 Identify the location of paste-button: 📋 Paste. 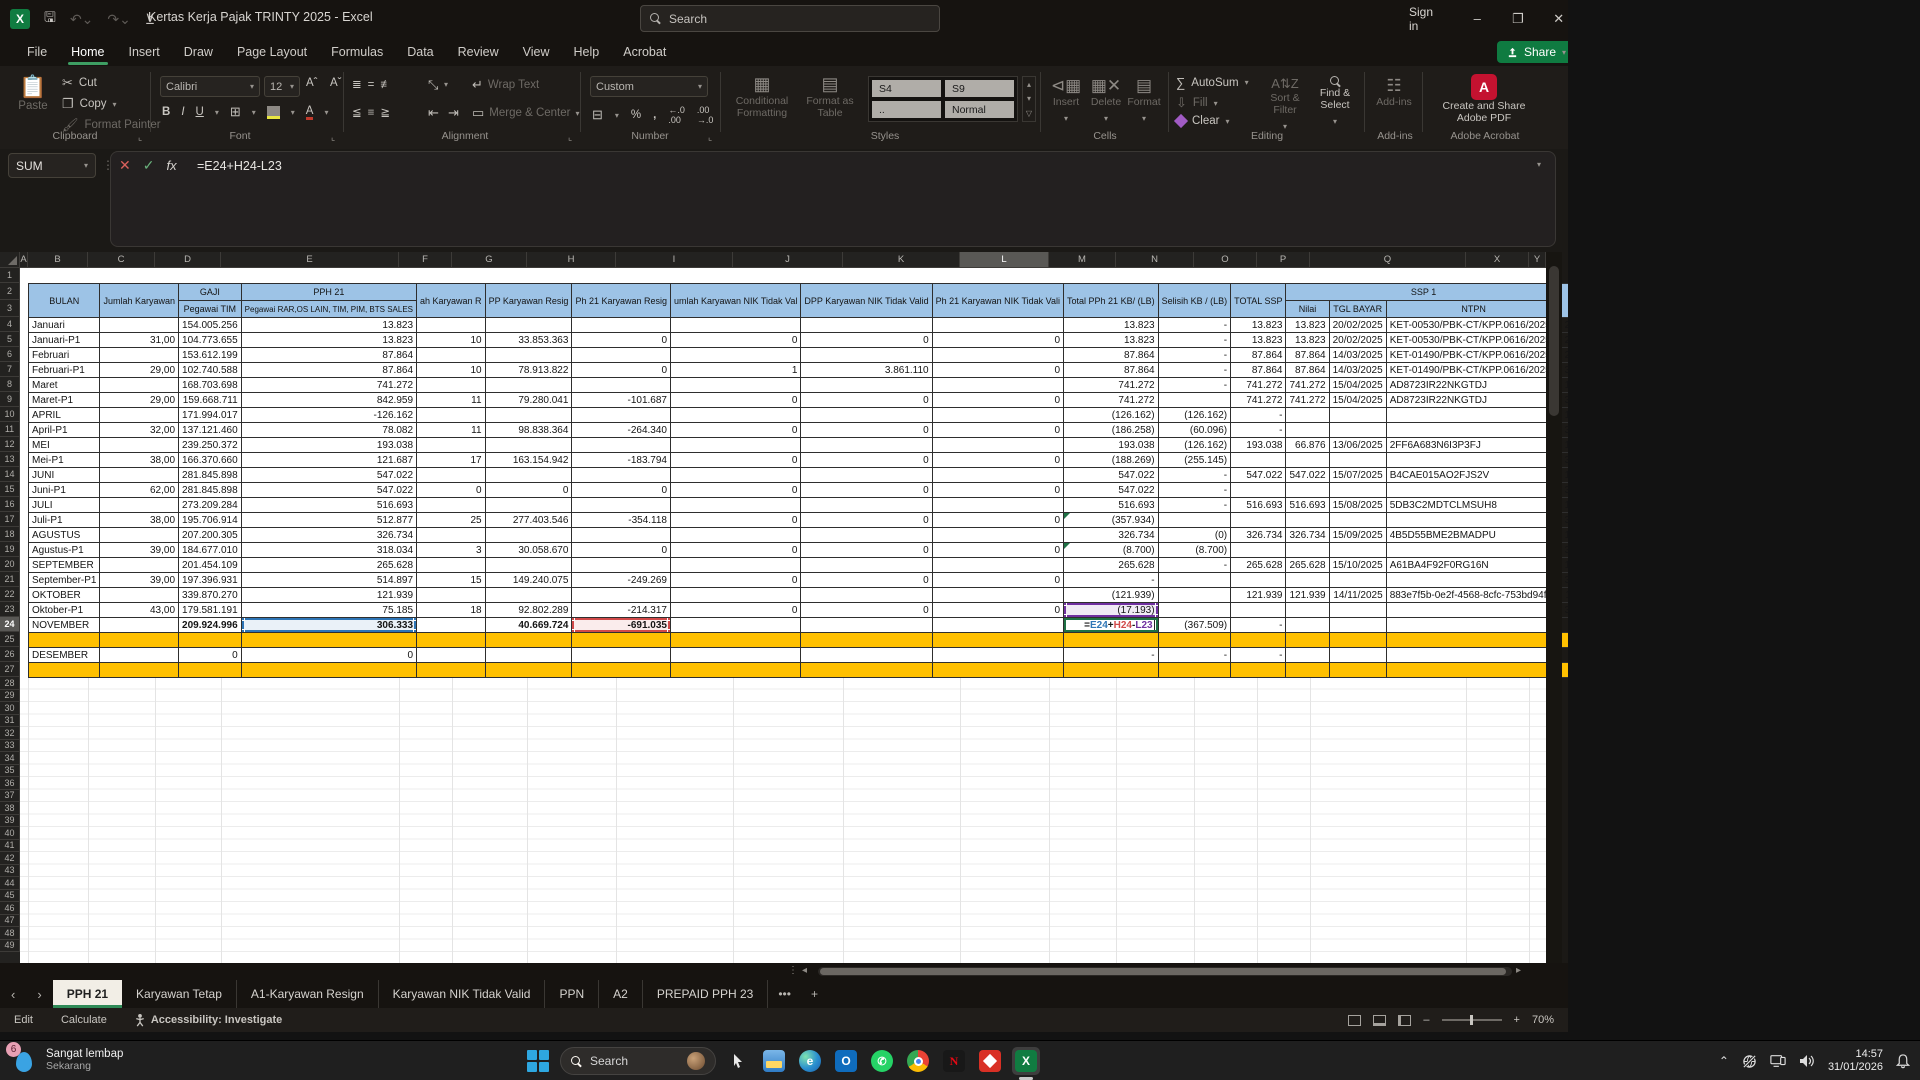
(33, 100).